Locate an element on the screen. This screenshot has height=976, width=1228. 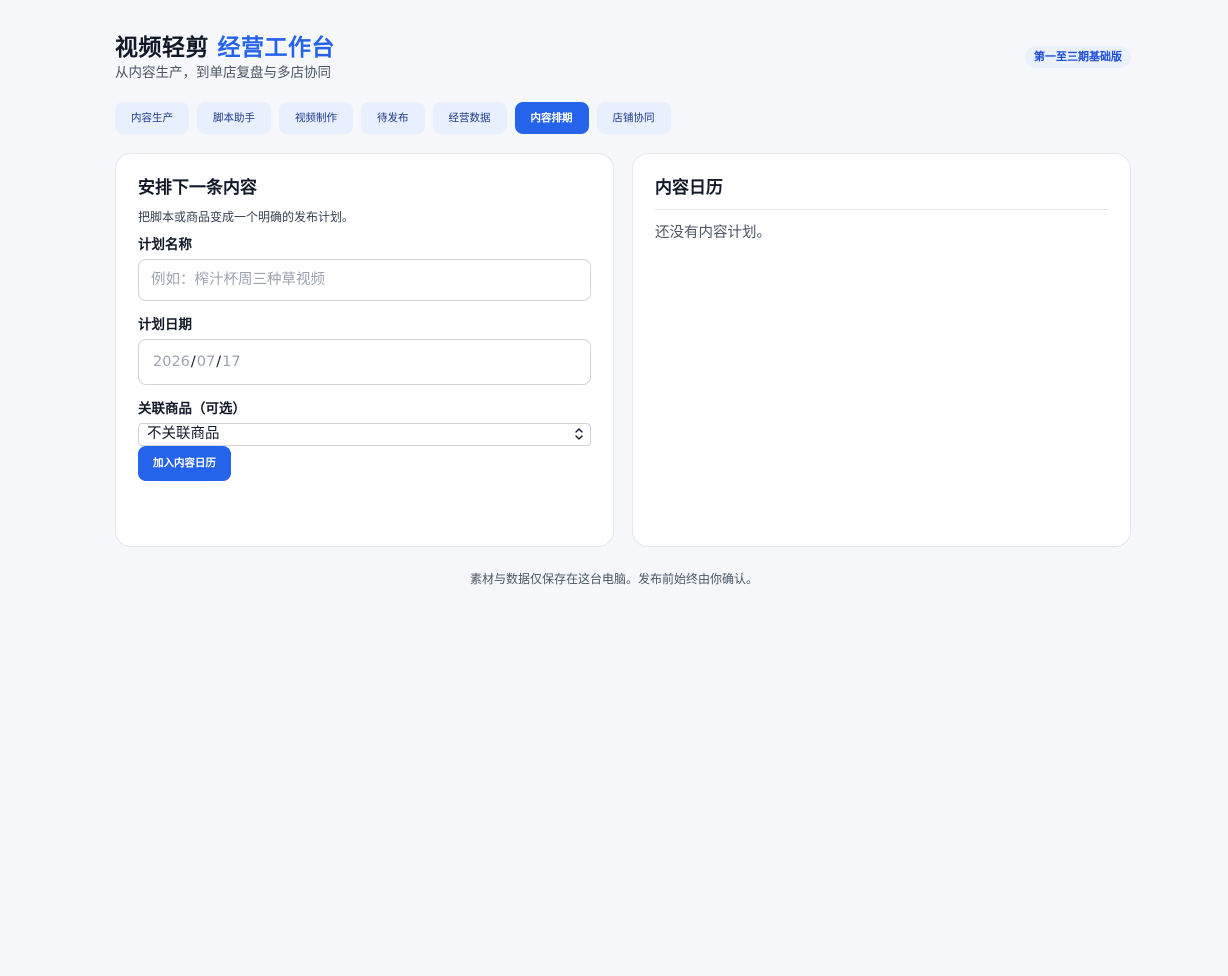
page-header: 视频轻剪 经营工作台 从内容生产，到单店复盘与多店协同 第一至三期基础版 is located at coordinates (623, 60).